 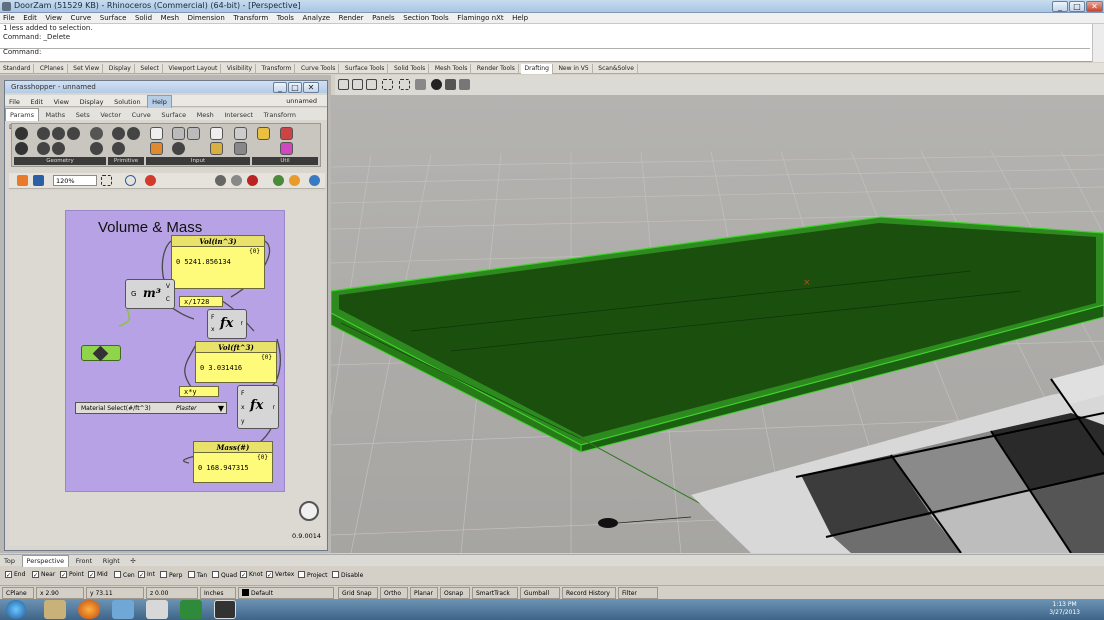 I want to click on menu-flamingo: Flamingo nXt, so click(x=480, y=18).